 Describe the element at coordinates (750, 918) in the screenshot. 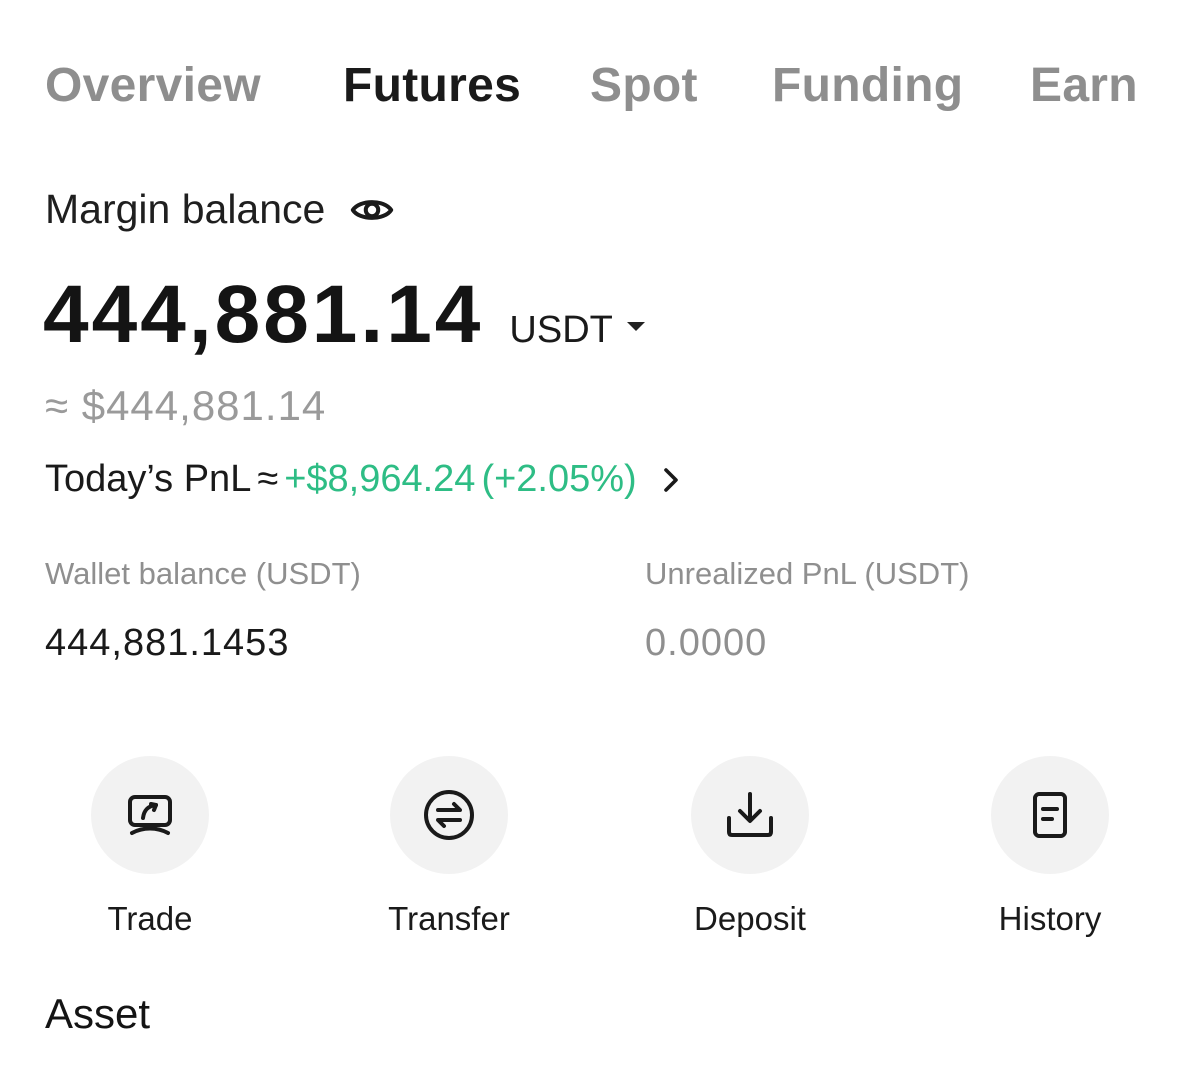

I see `deposit-label: Deposit` at that location.